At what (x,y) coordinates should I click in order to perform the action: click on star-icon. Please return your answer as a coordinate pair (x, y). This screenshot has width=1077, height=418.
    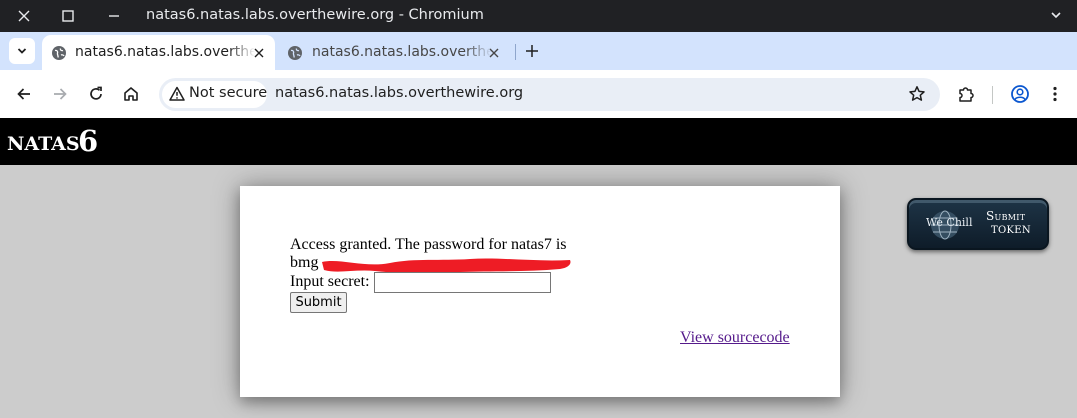
    Looking at the image, I should click on (917, 93).